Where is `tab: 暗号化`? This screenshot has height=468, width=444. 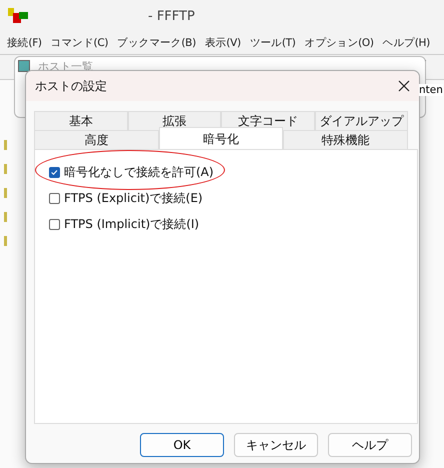
tab: 暗号化 is located at coordinates (221, 138).